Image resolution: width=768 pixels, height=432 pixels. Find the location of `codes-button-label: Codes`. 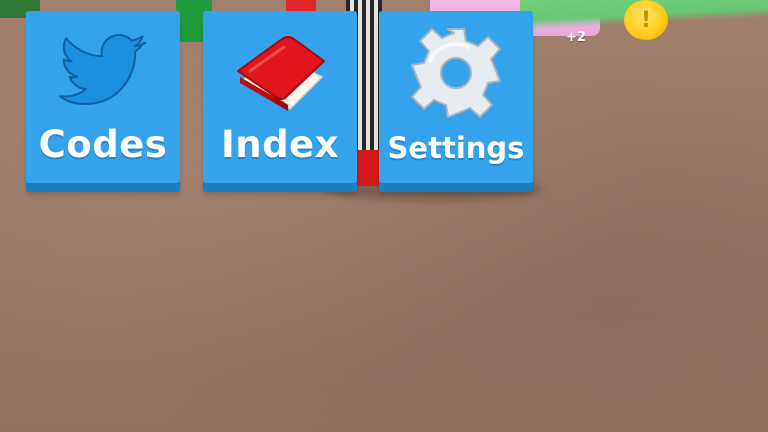

codes-button-label: Codes is located at coordinates (103, 144).